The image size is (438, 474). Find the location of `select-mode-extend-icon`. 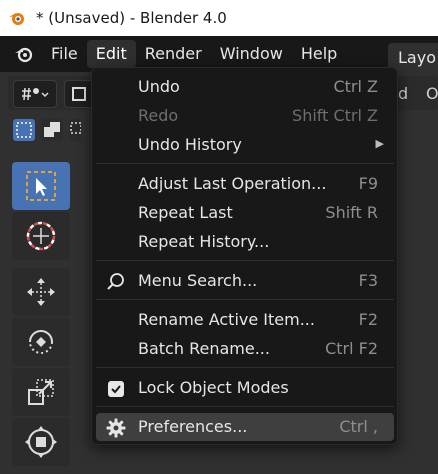

select-mode-extend-icon is located at coordinates (52, 130).